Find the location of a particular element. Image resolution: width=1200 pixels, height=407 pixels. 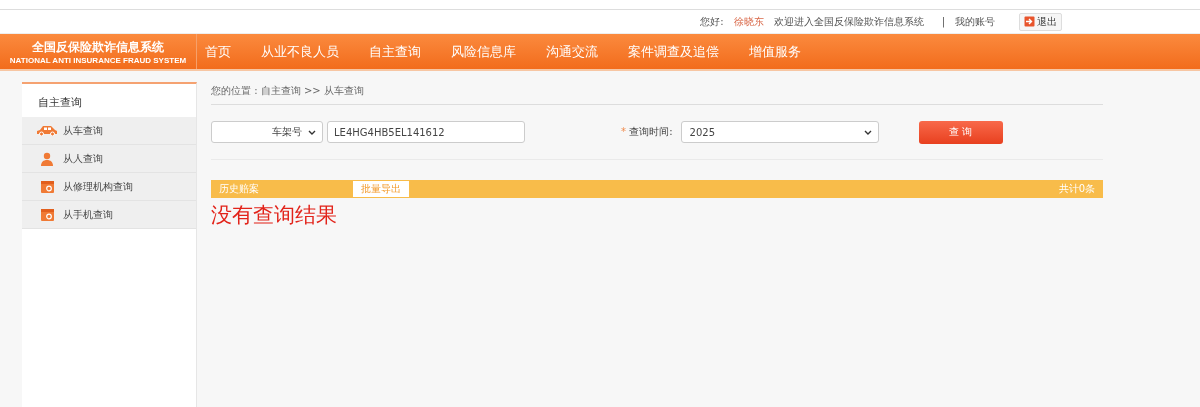

account-link: 我的账号 is located at coordinates (975, 21).